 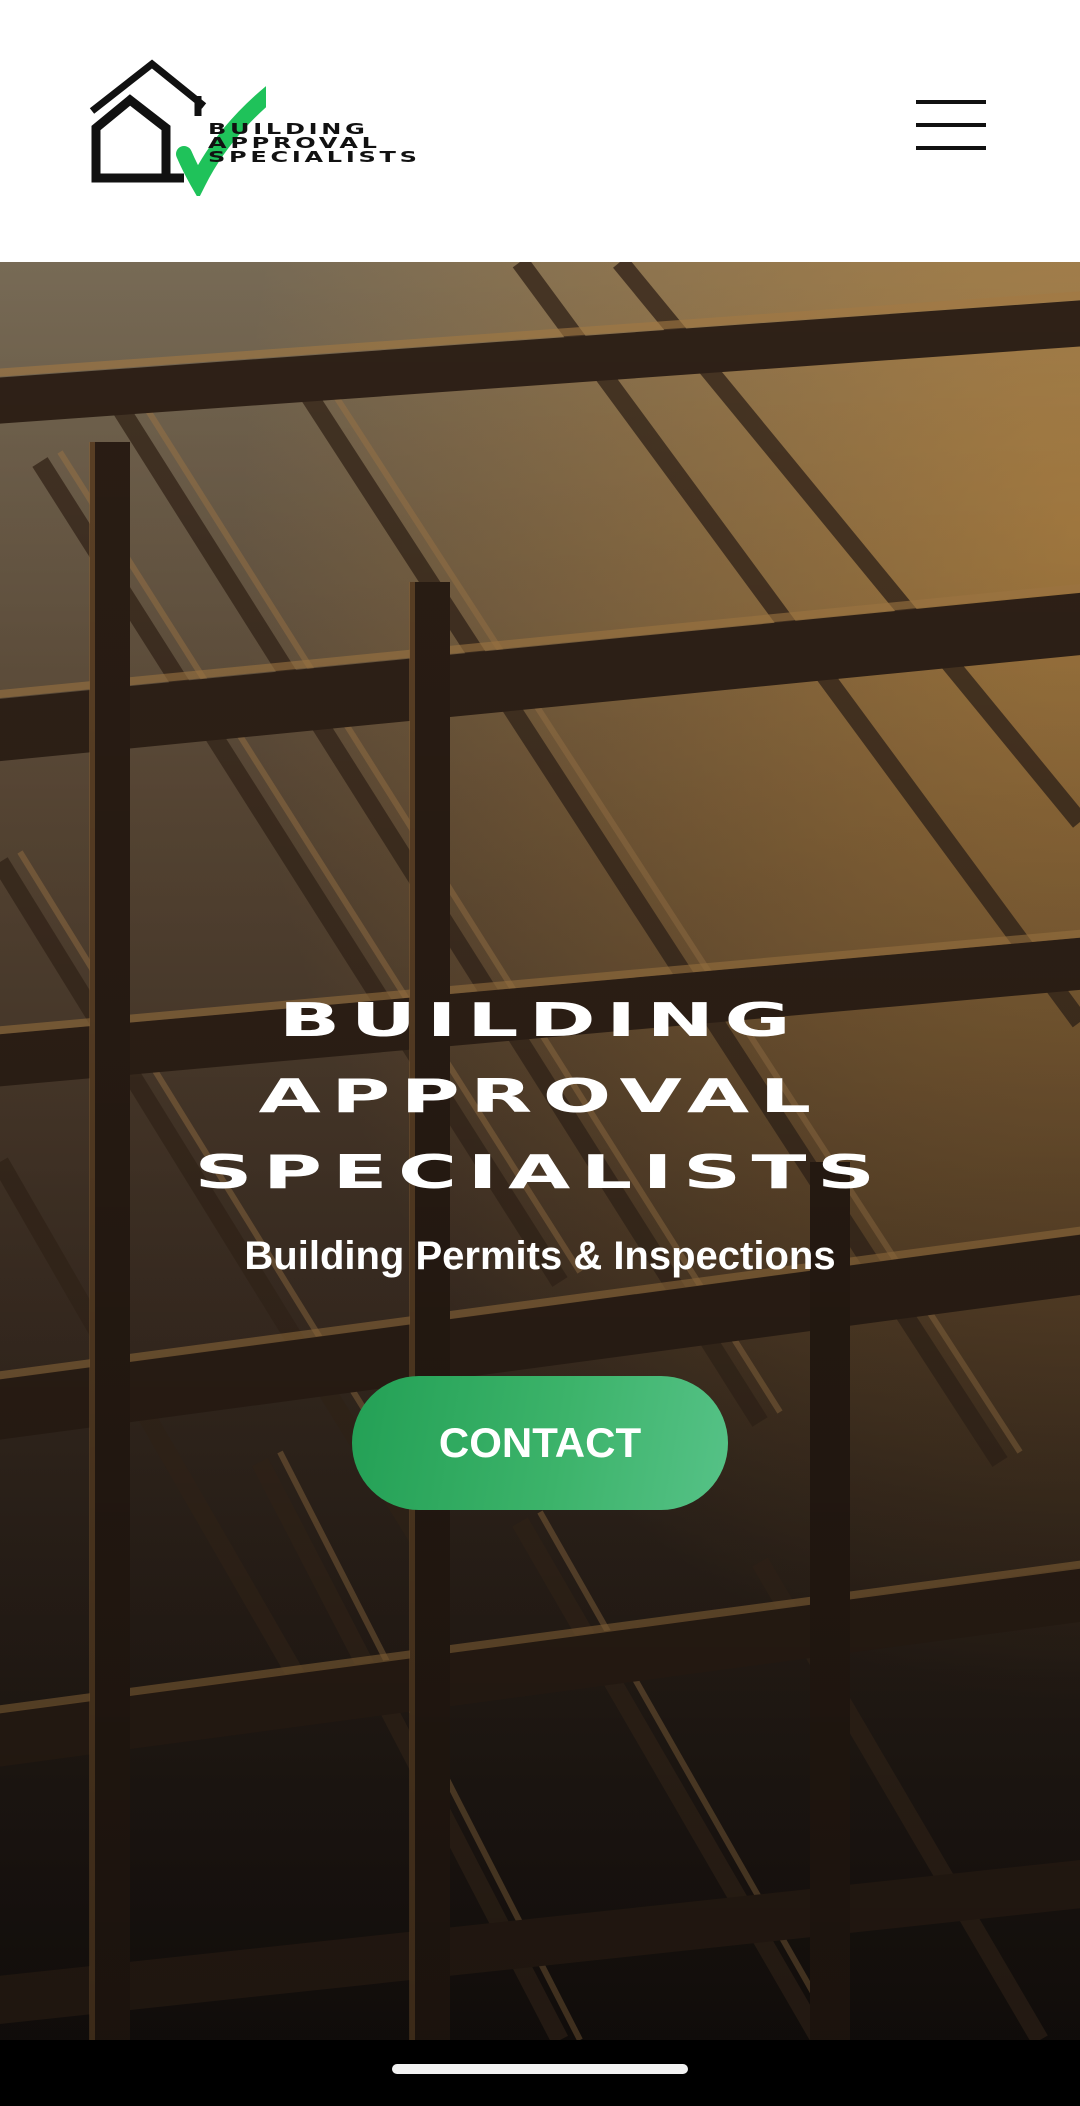 What do you see at coordinates (540, 1256) in the screenshot?
I see `hero-subtitle: Building Permits & Inspections` at bounding box center [540, 1256].